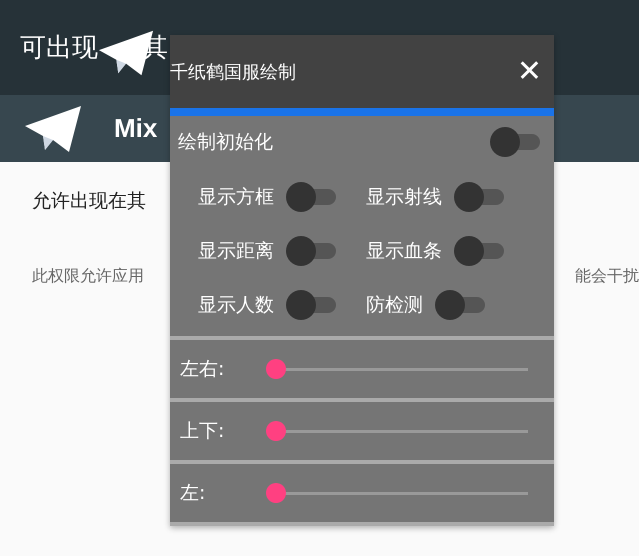 The height and width of the screenshot is (556, 639). What do you see at coordinates (233, 72) in the screenshot?
I see `panel-title: 千纸鹤国服绘制` at bounding box center [233, 72].